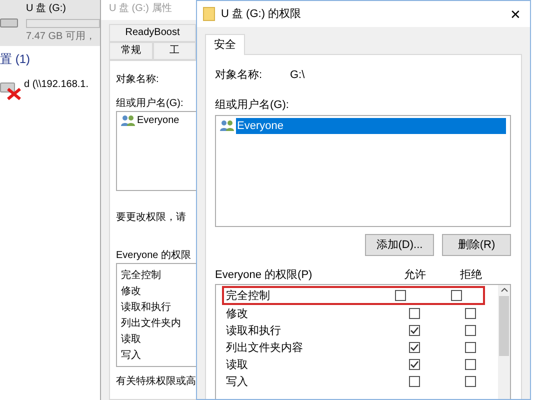 Image resolution: width=536 pixels, height=400 pixels. What do you see at coordinates (140, 9) in the screenshot?
I see `window-title: U 盘 (G:) 属性` at bounding box center [140, 9].